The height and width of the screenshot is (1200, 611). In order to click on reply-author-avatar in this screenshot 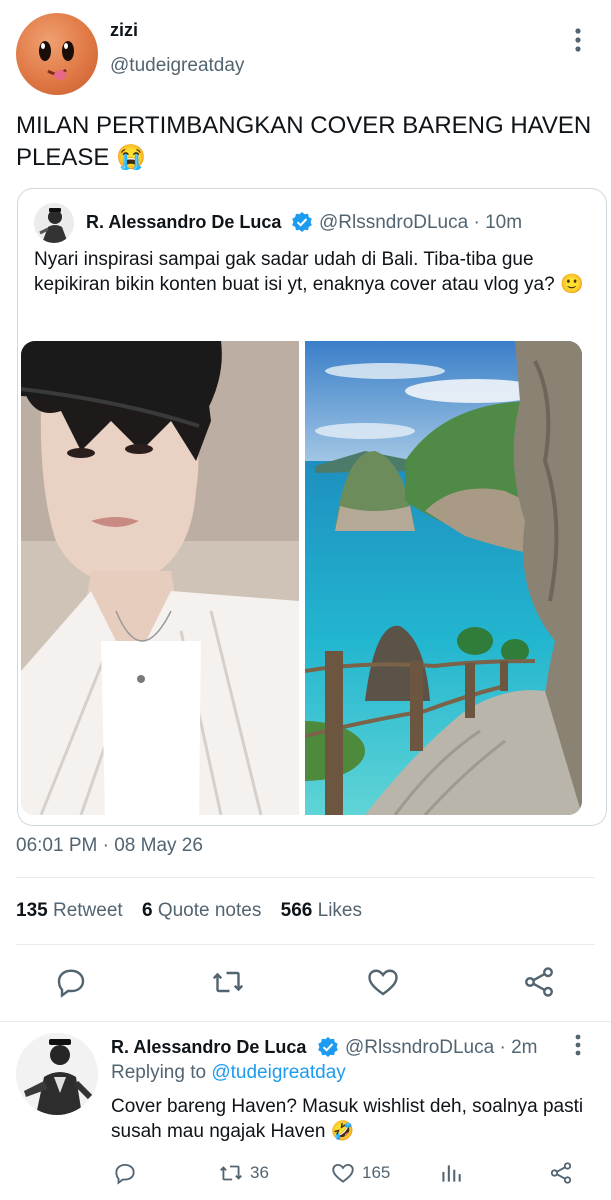, I will do `click(57, 1074)`.